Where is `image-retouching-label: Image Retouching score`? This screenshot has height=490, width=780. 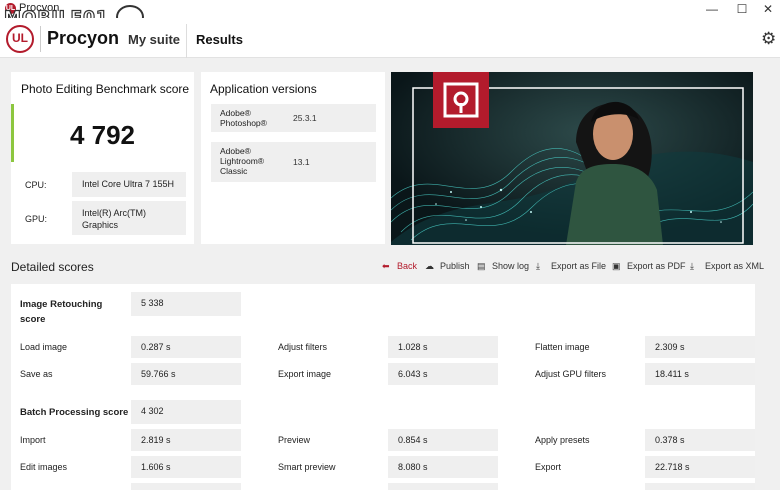 image-retouching-label: Image Retouching score is located at coordinates (61, 312).